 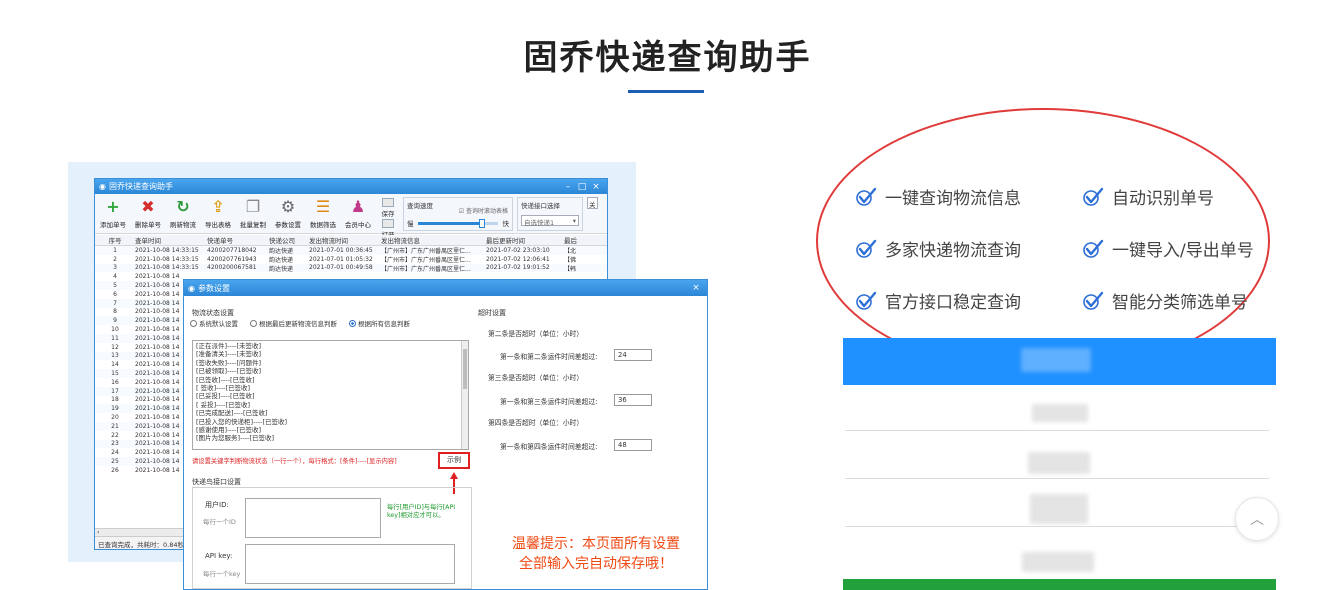 What do you see at coordinates (358, 213) in the screenshot?
I see `toolbar-button-member: ♟ 会员中心` at bounding box center [358, 213].